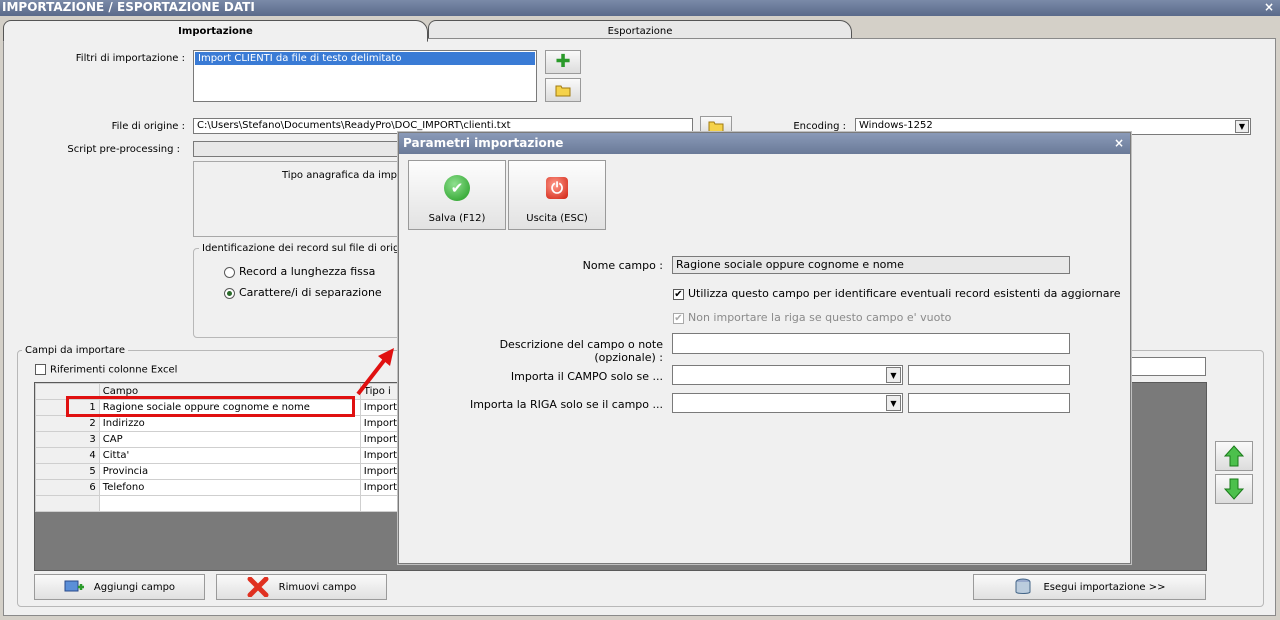 This screenshot has height=620, width=1280. Describe the element at coordinates (74, 586) in the screenshot. I see `add-field-icon` at that location.